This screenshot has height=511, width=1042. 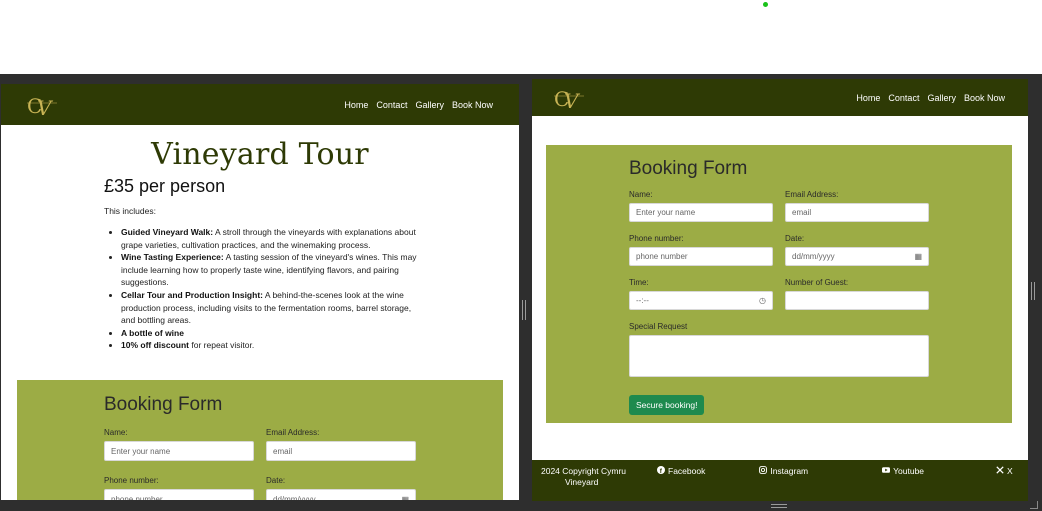 What do you see at coordinates (666, 212) in the screenshot?
I see `name-placeholder: Enter your name` at bounding box center [666, 212].